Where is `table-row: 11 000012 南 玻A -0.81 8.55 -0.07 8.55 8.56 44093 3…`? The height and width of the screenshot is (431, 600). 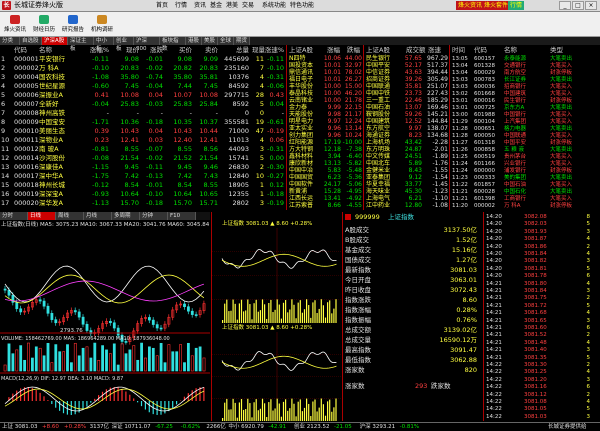 table-row: 11 000012 南 玻A -0.81 8.55 -0.07 8.55 8.56 44093 3… is located at coordinates (142, 149).